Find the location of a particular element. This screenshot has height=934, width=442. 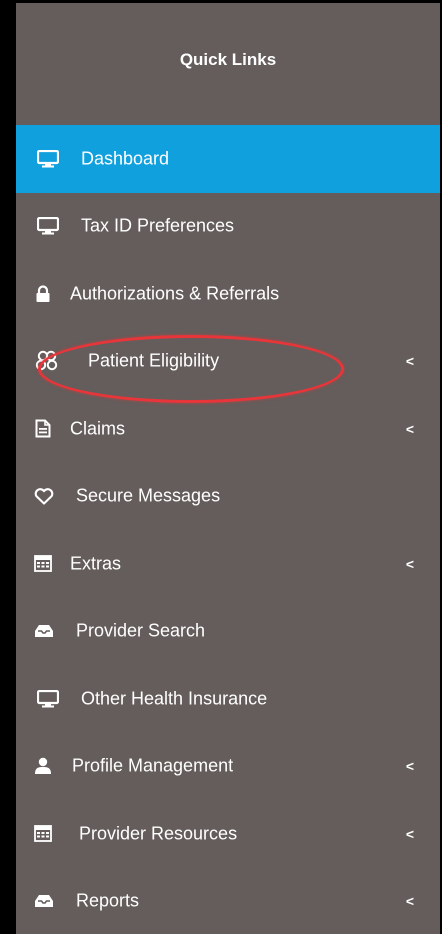

sidebar-item-label: Provider Resources is located at coordinates (158, 833).